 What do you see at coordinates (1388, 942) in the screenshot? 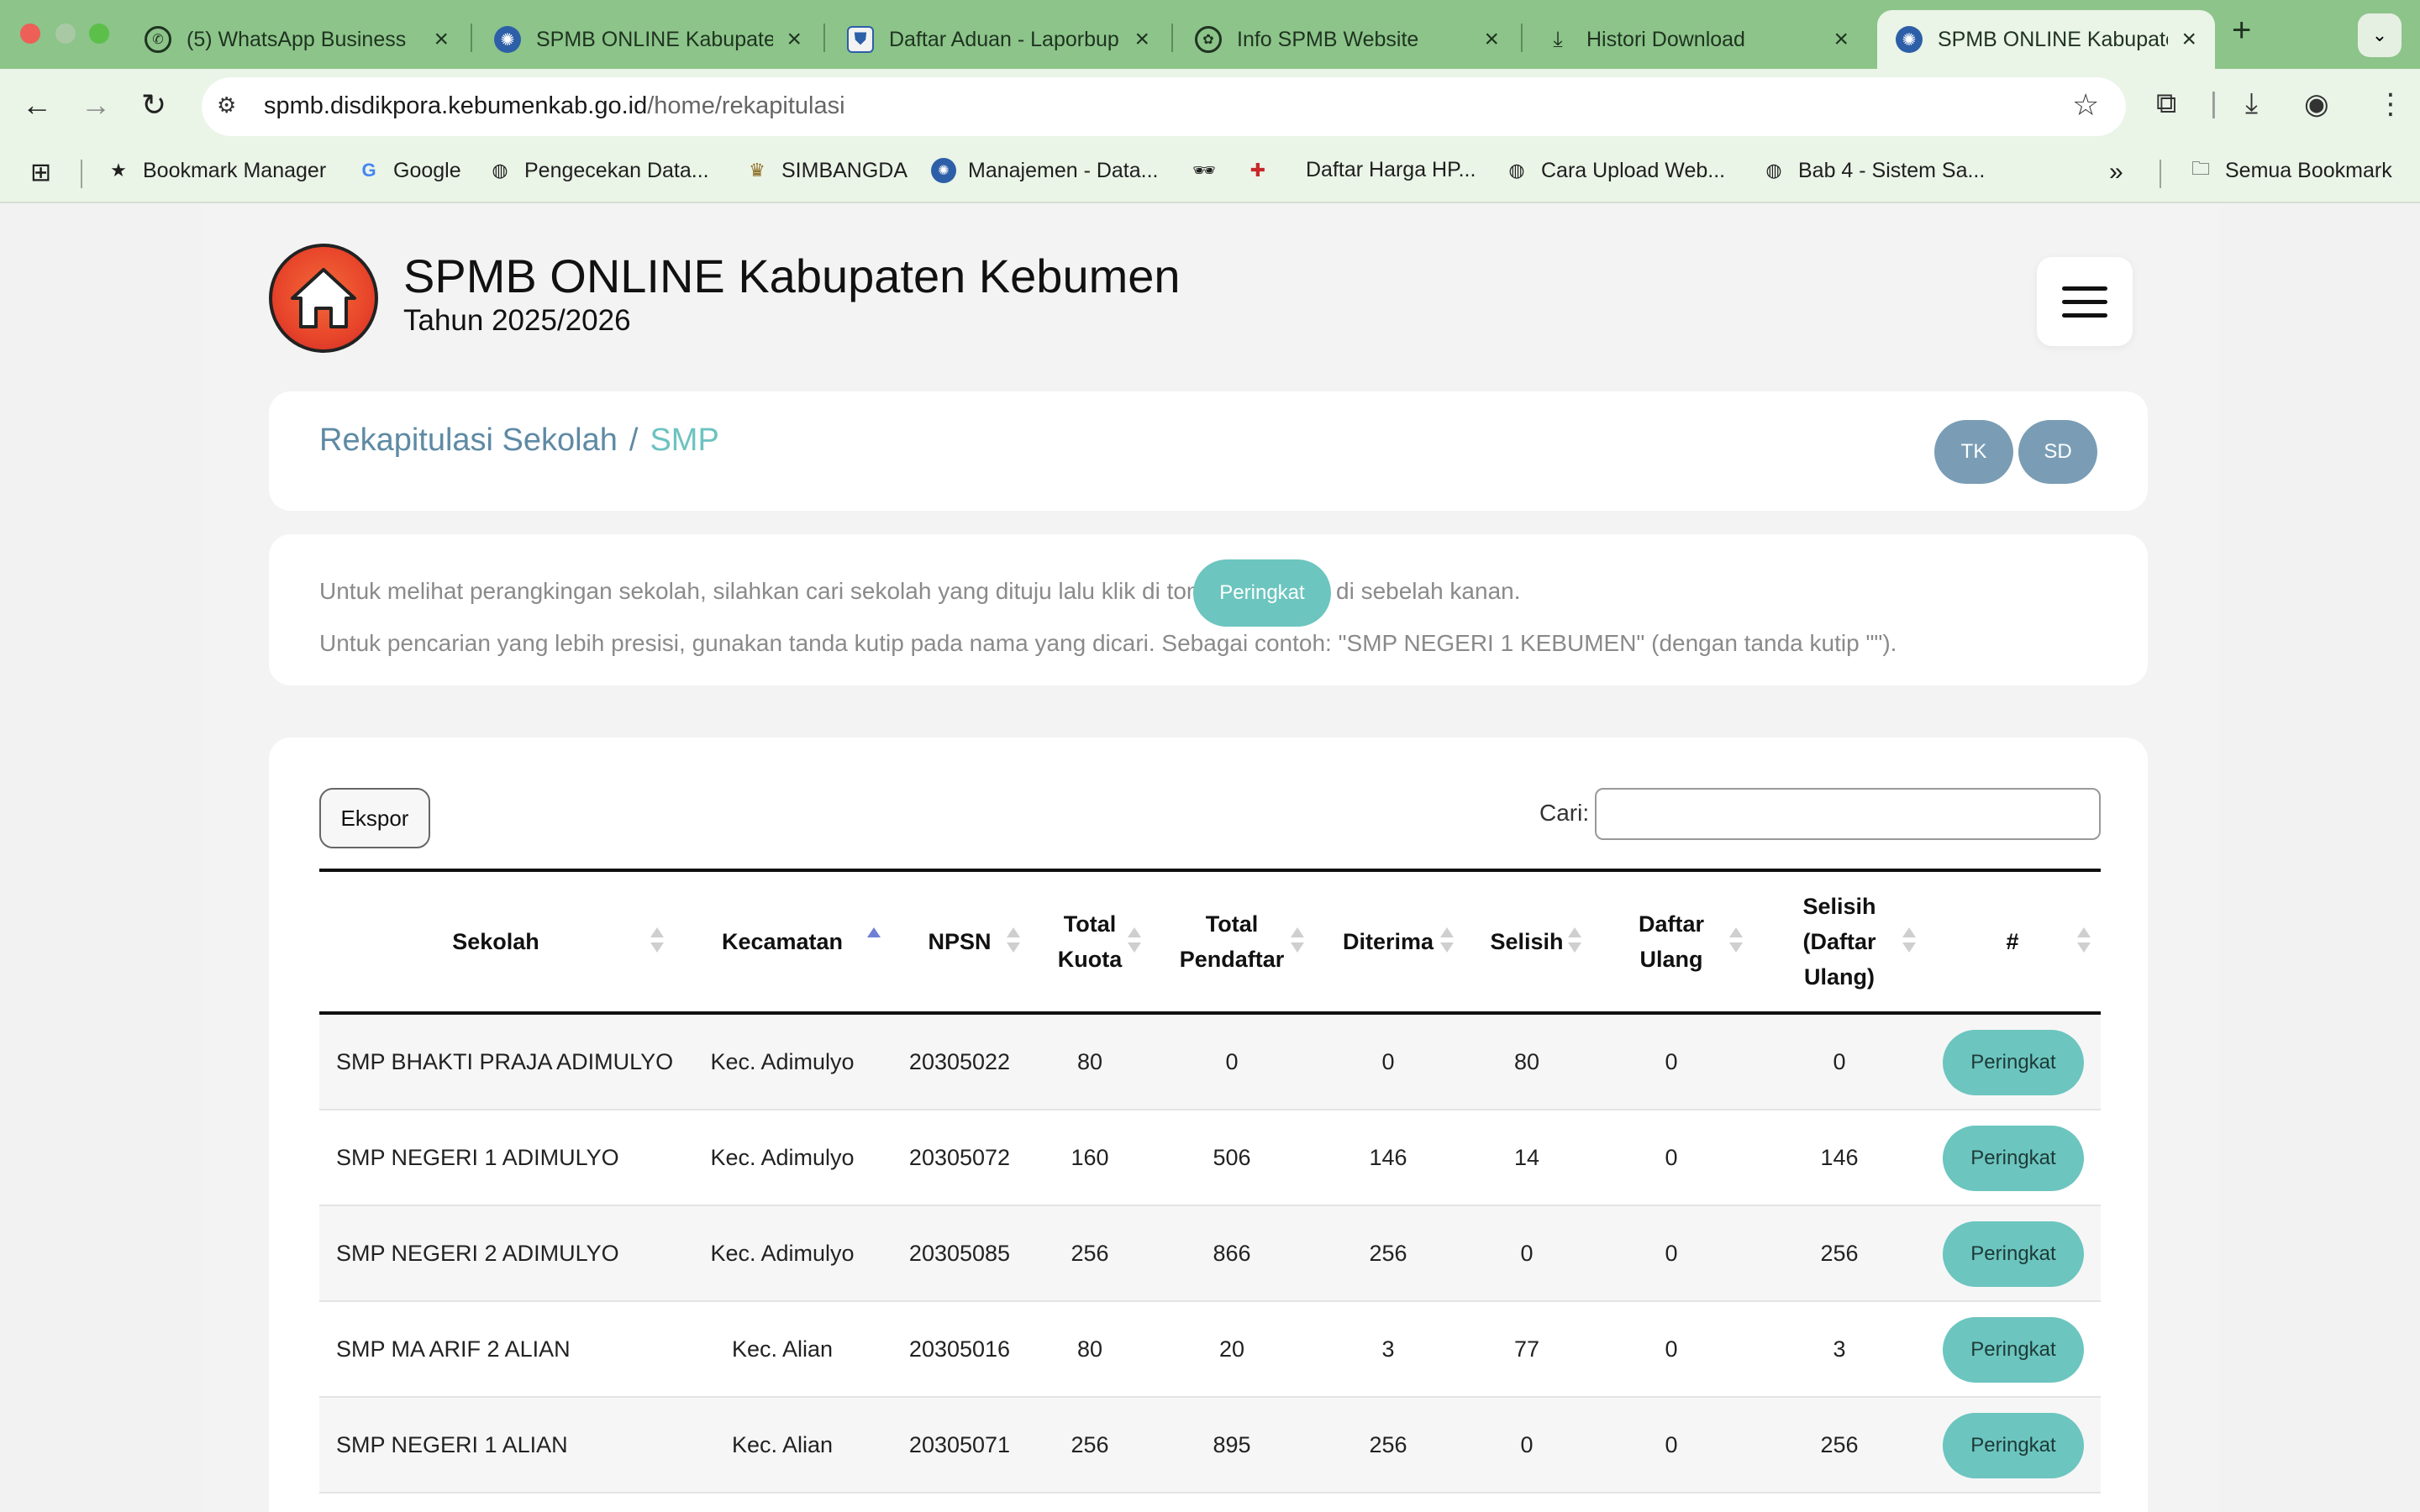
I see `column-header-diterima: Diterima` at bounding box center [1388, 942].